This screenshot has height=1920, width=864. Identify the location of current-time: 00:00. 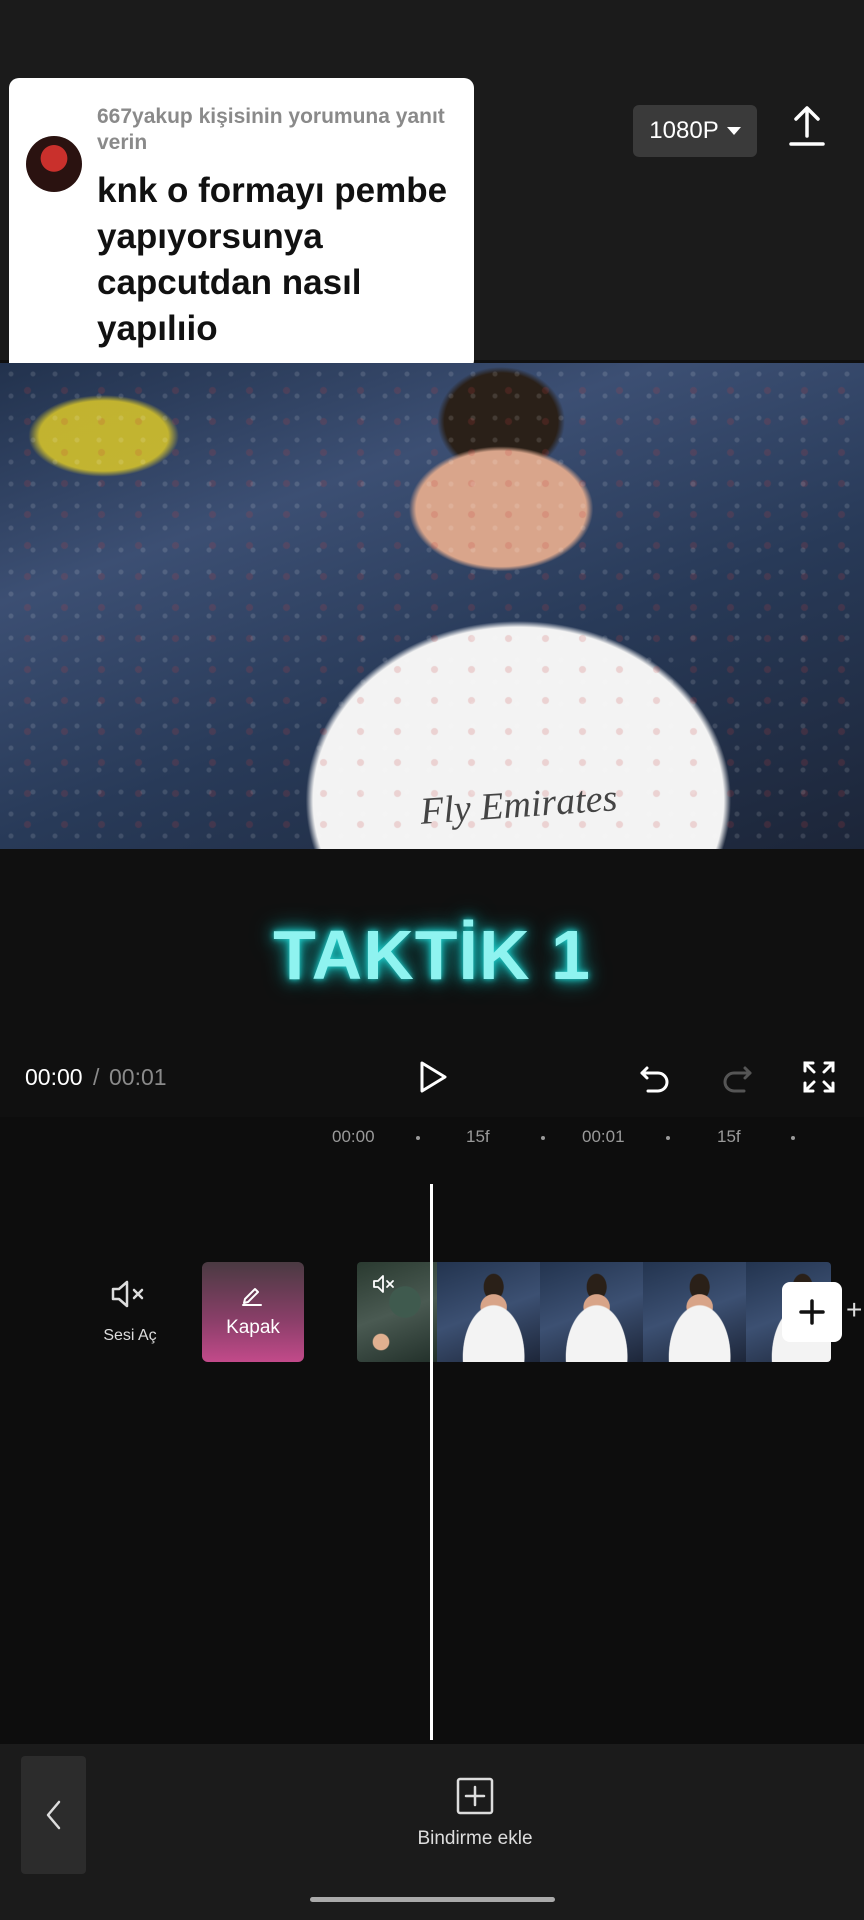
(54, 1077).